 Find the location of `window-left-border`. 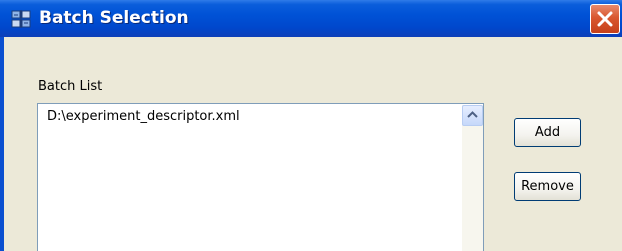

window-left-border is located at coordinates (2, 144).